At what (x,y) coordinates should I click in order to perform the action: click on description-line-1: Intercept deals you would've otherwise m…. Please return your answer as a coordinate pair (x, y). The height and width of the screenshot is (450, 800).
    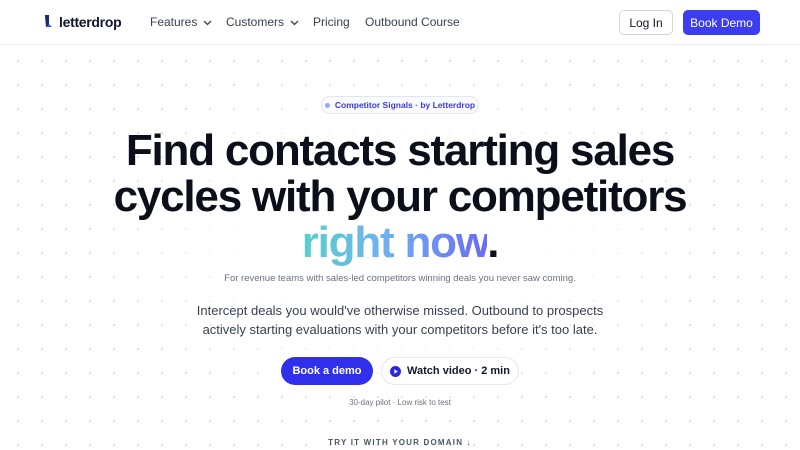
    Looking at the image, I should click on (400, 310).